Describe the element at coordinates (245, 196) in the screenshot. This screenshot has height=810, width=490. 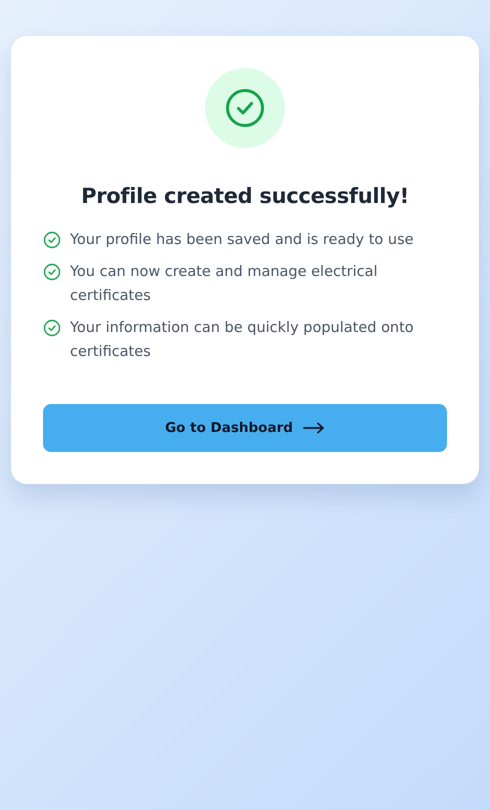
I see `success-title: Profile created successfully!` at that location.